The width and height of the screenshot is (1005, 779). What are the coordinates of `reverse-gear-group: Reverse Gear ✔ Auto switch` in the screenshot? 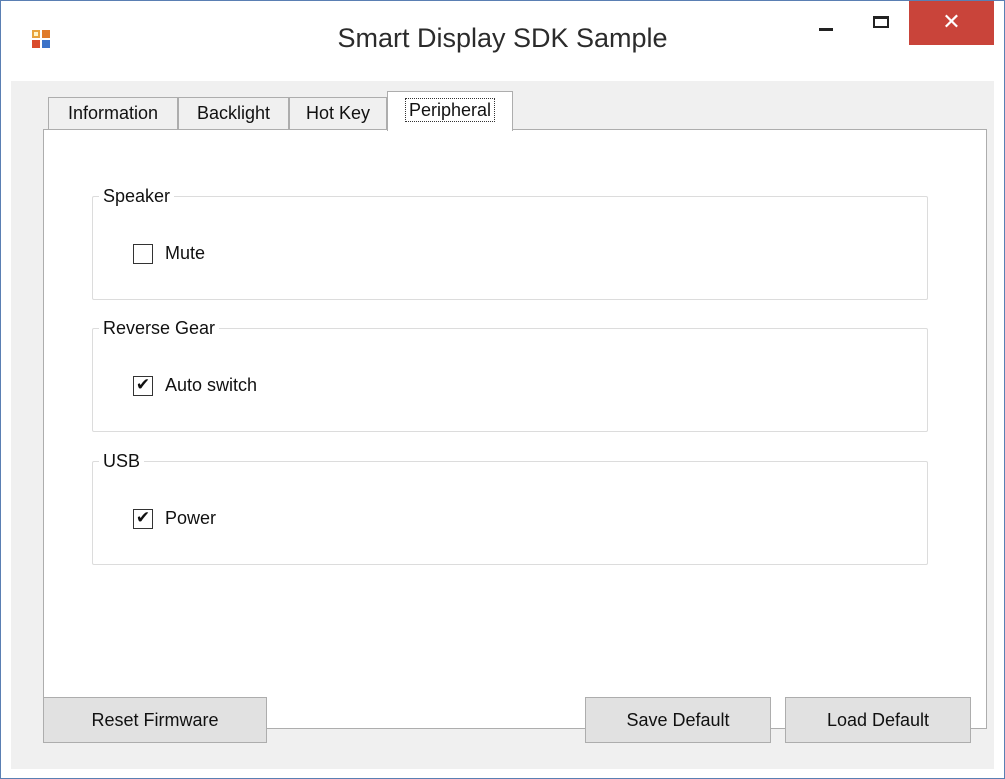 It's located at (510, 375).